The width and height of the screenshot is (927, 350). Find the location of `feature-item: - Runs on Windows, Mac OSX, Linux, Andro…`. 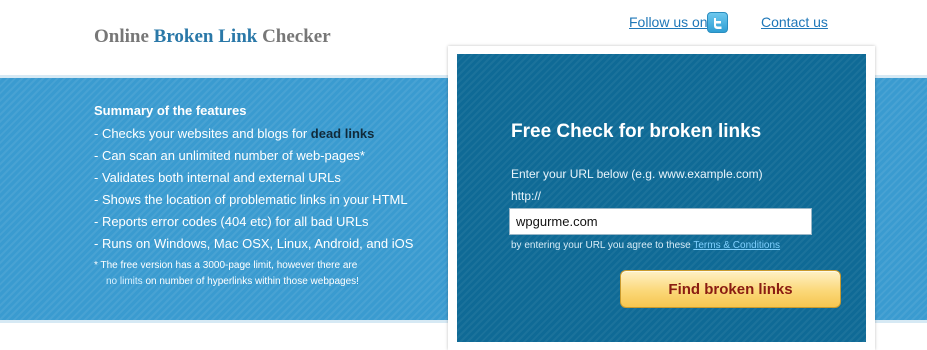

feature-item: - Runs on Windows, Mac OSX, Linux, Andro… is located at coordinates (254, 243).